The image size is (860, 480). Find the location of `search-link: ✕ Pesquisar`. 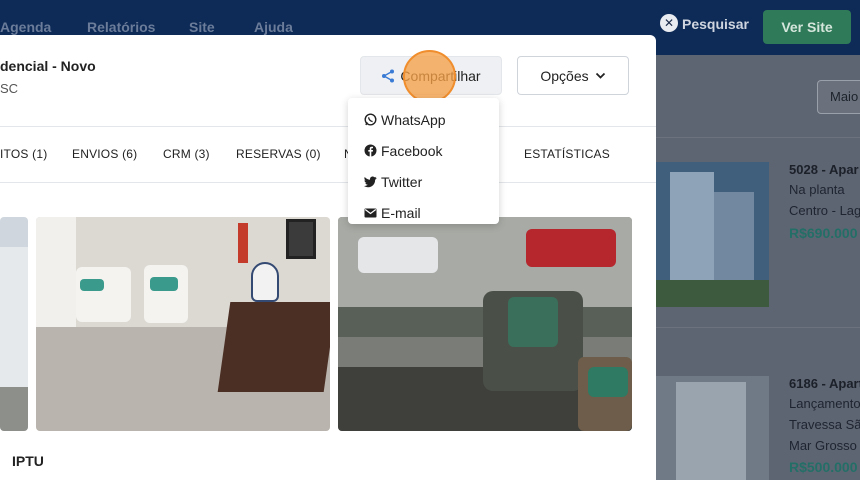

search-link: ✕ Pesquisar is located at coordinates (704, 23).